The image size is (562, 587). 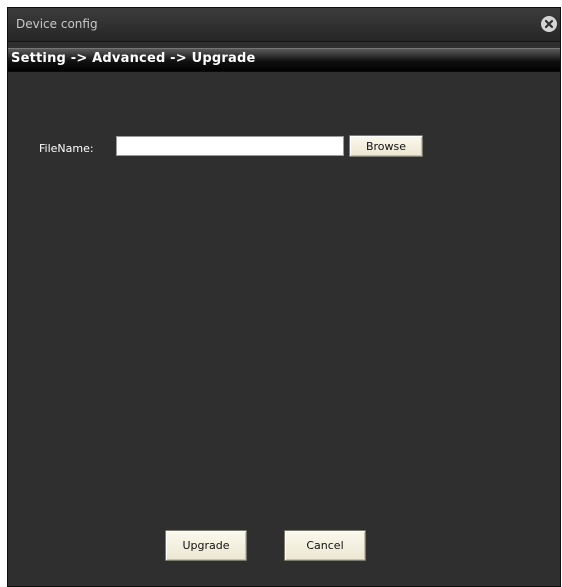 I want to click on close-button, so click(x=549, y=24).